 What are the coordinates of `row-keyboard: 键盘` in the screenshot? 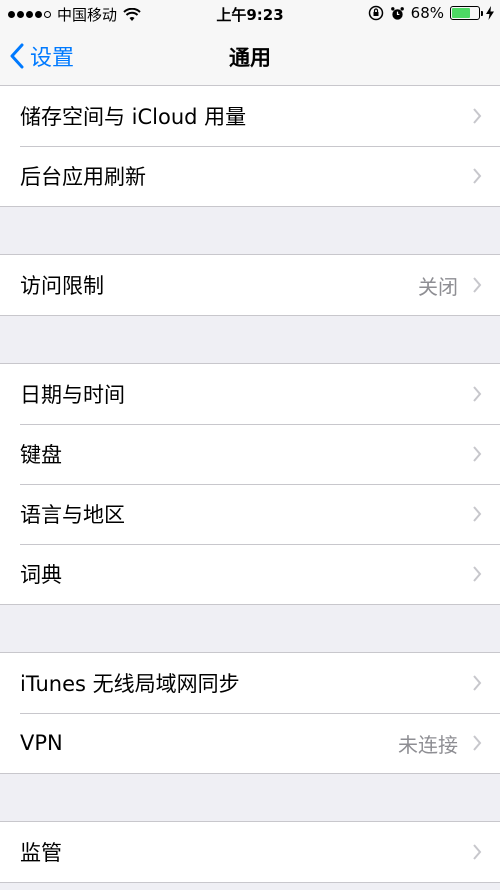 It's located at (250, 454).